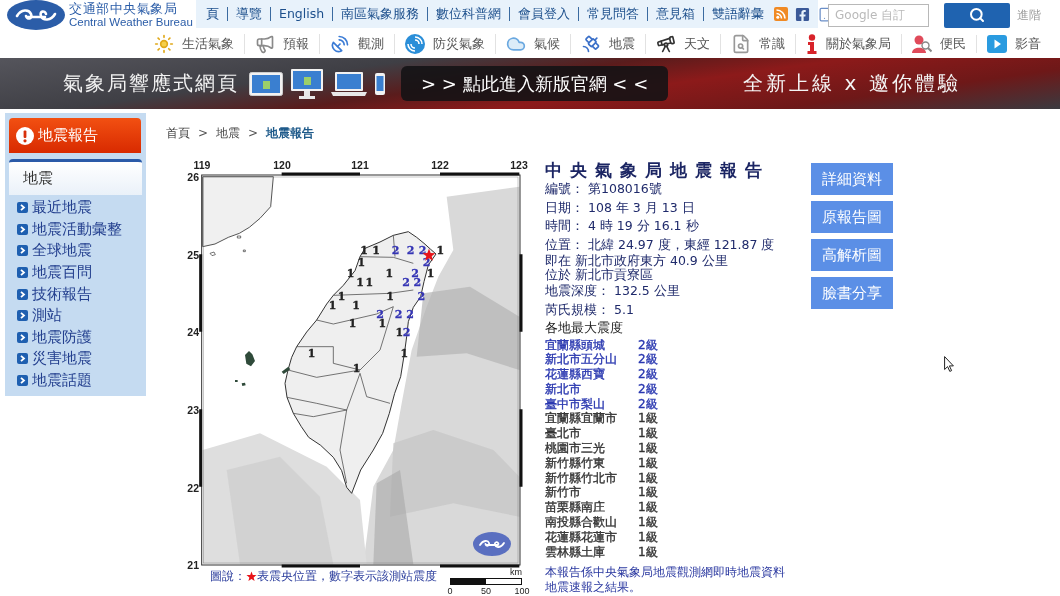  What do you see at coordinates (212, 14) in the screenshot?
I see `top-link: 頁` at bounding box center [212, 14].